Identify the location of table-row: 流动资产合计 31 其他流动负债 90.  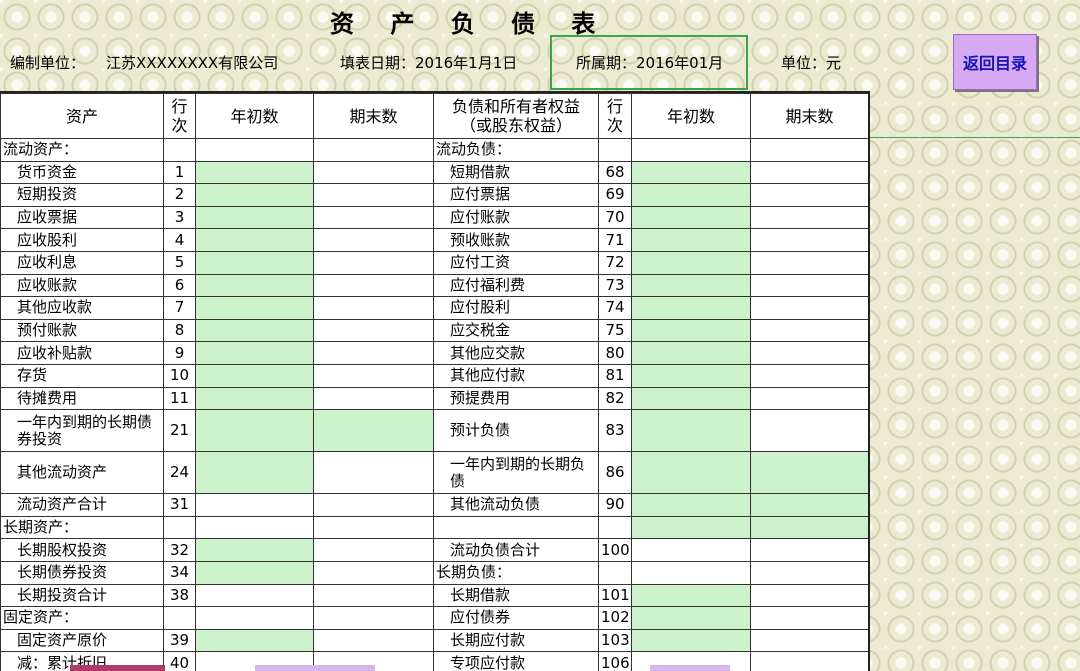
(434, 505).